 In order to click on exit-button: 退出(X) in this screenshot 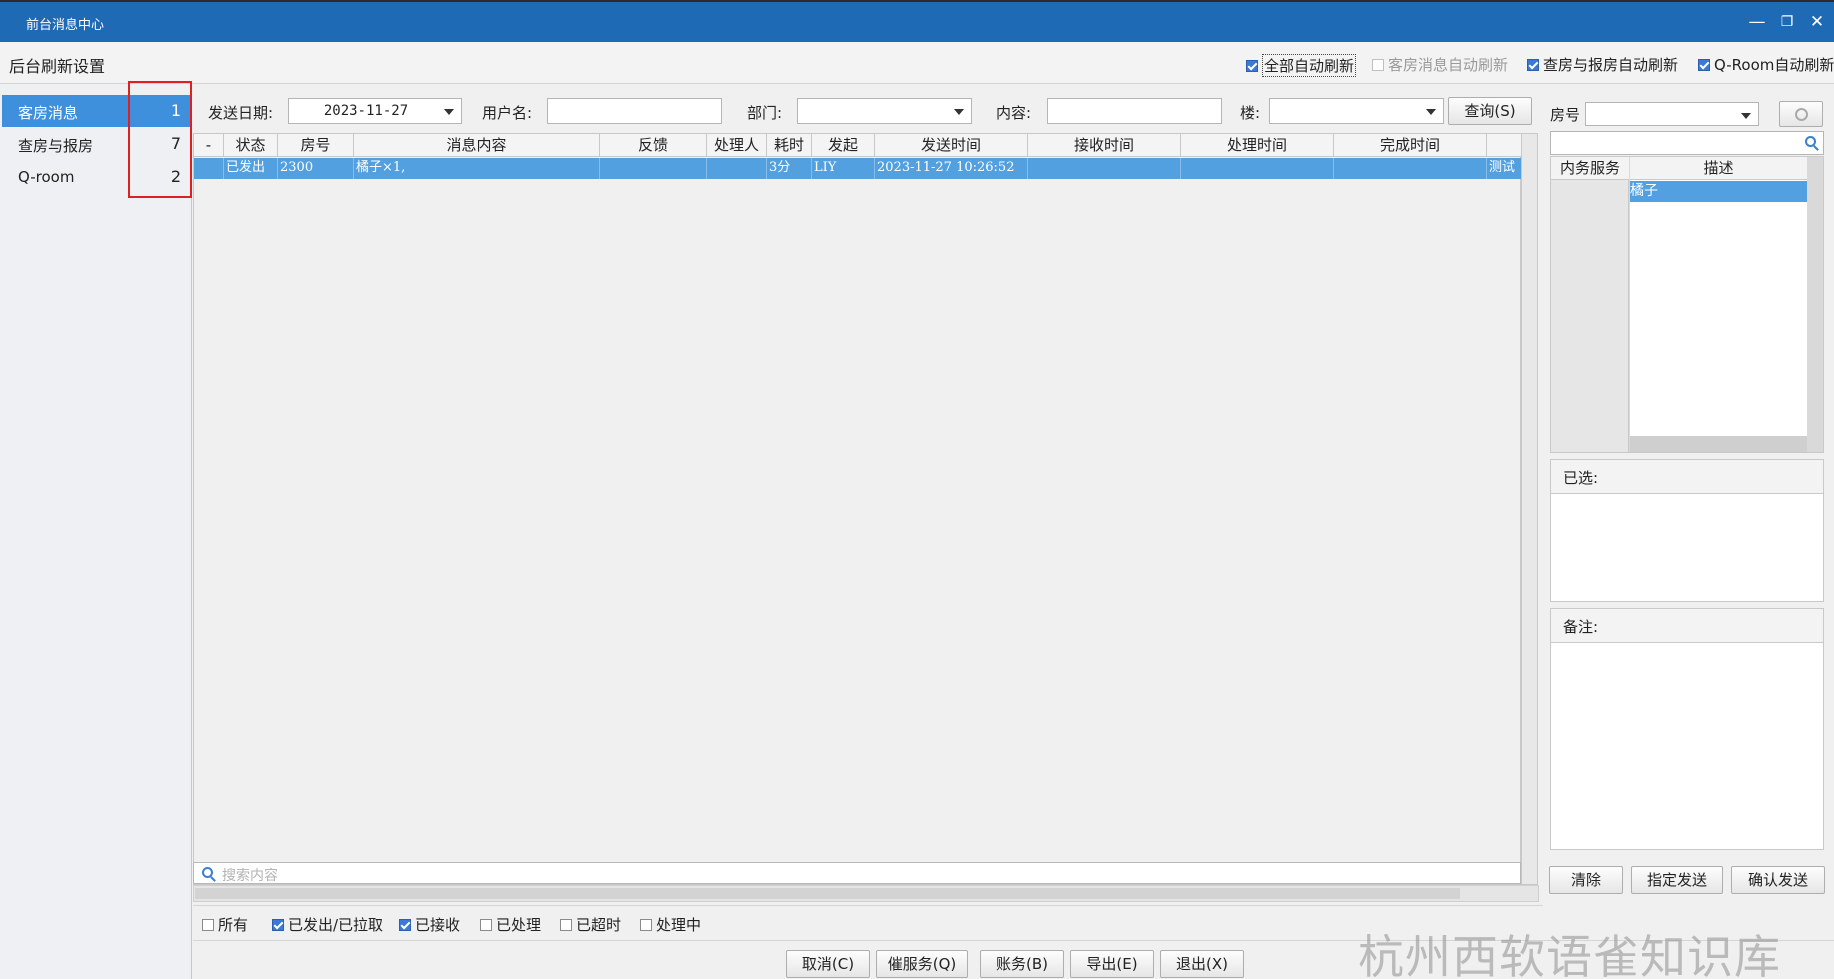, I will do `click(1202, 964)`.